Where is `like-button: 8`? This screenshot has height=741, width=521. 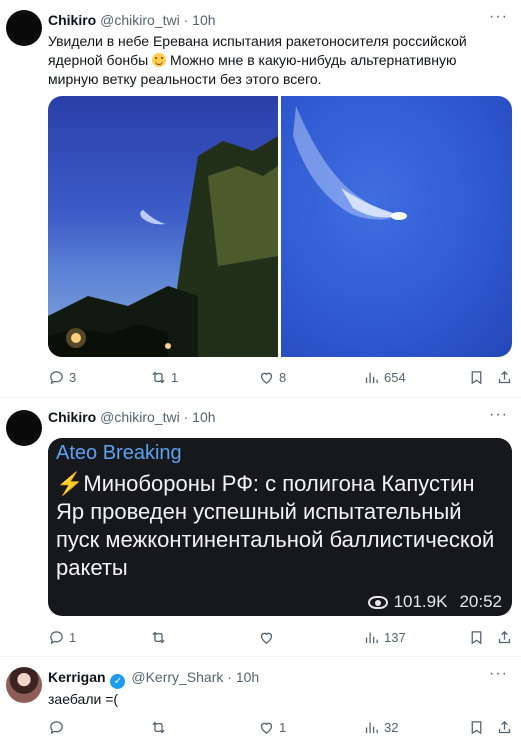 like-button: 8 is located at coordinates (272, 377).